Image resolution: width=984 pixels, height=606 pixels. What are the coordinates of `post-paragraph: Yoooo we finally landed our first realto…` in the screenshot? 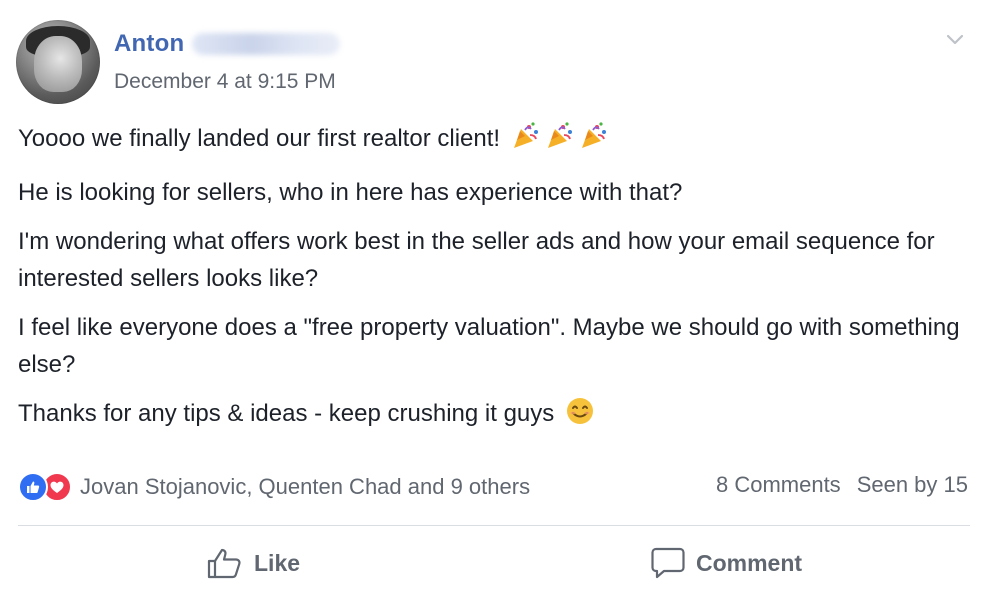 It's located at (493, 141).